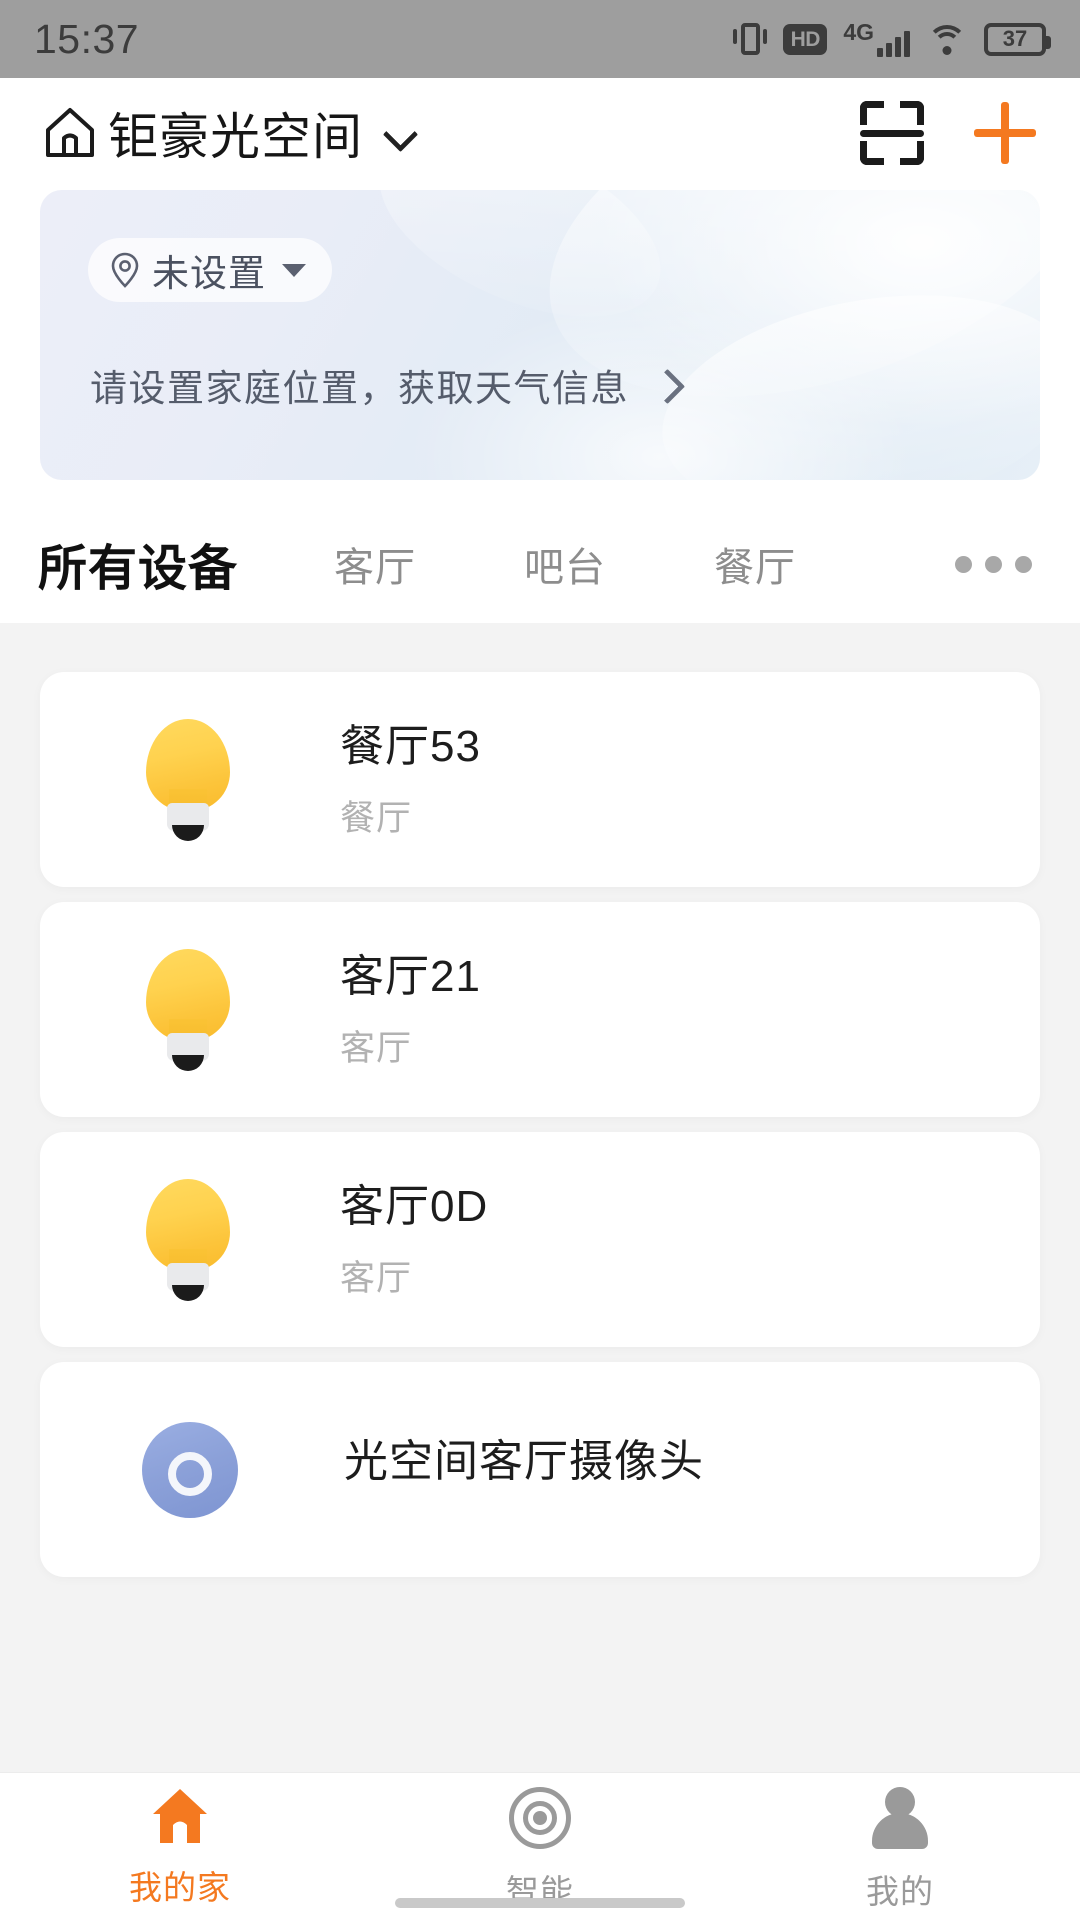 This screenshot has height=1920, width=1080. I want to click on app-header: 钜豪光空间, so click(540, 133).